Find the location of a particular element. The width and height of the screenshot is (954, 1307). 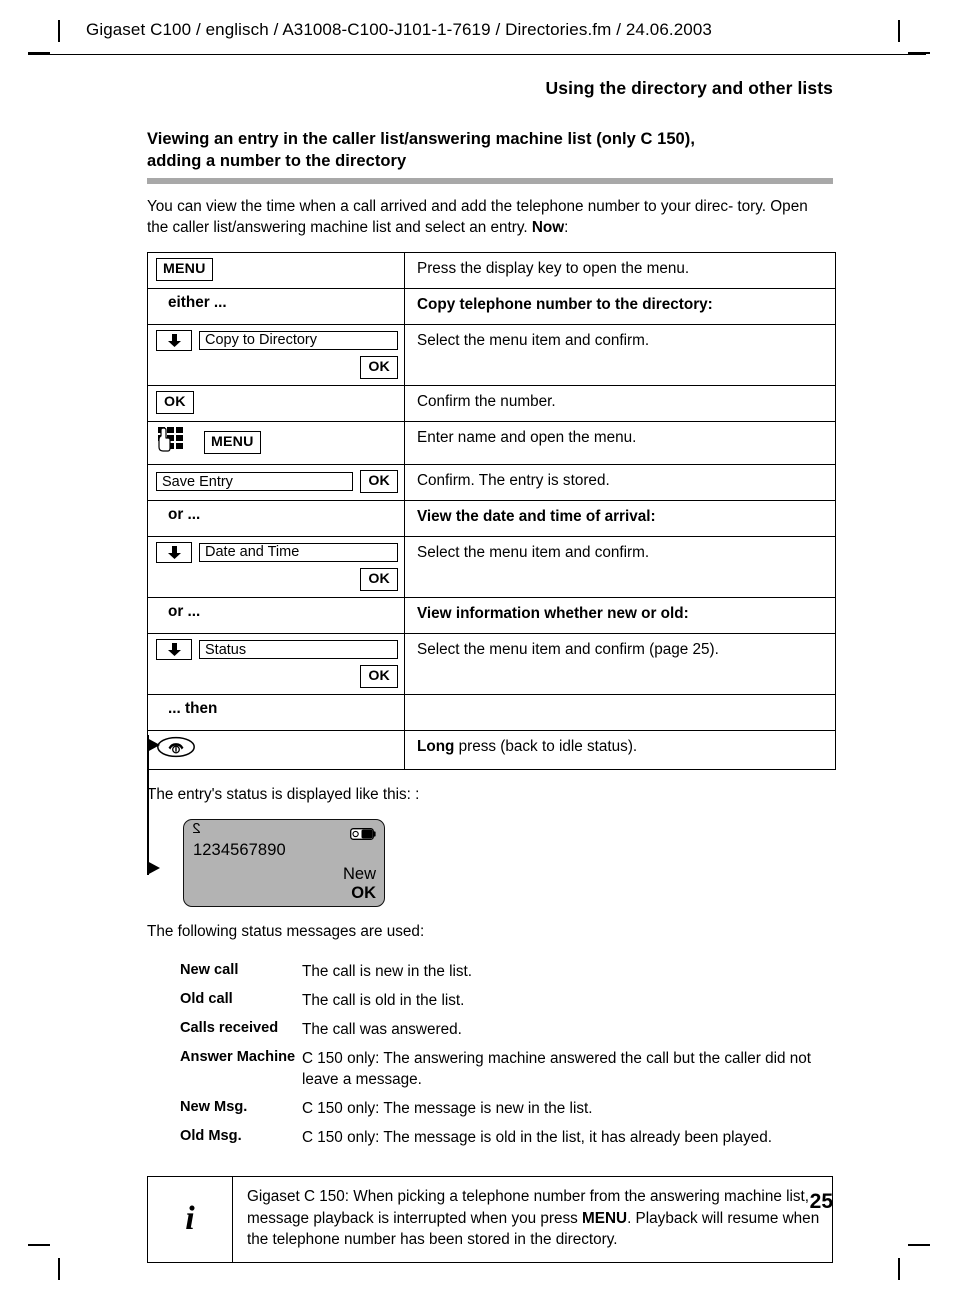

branch-label-then: ... then is located at coordinates (193, 709).